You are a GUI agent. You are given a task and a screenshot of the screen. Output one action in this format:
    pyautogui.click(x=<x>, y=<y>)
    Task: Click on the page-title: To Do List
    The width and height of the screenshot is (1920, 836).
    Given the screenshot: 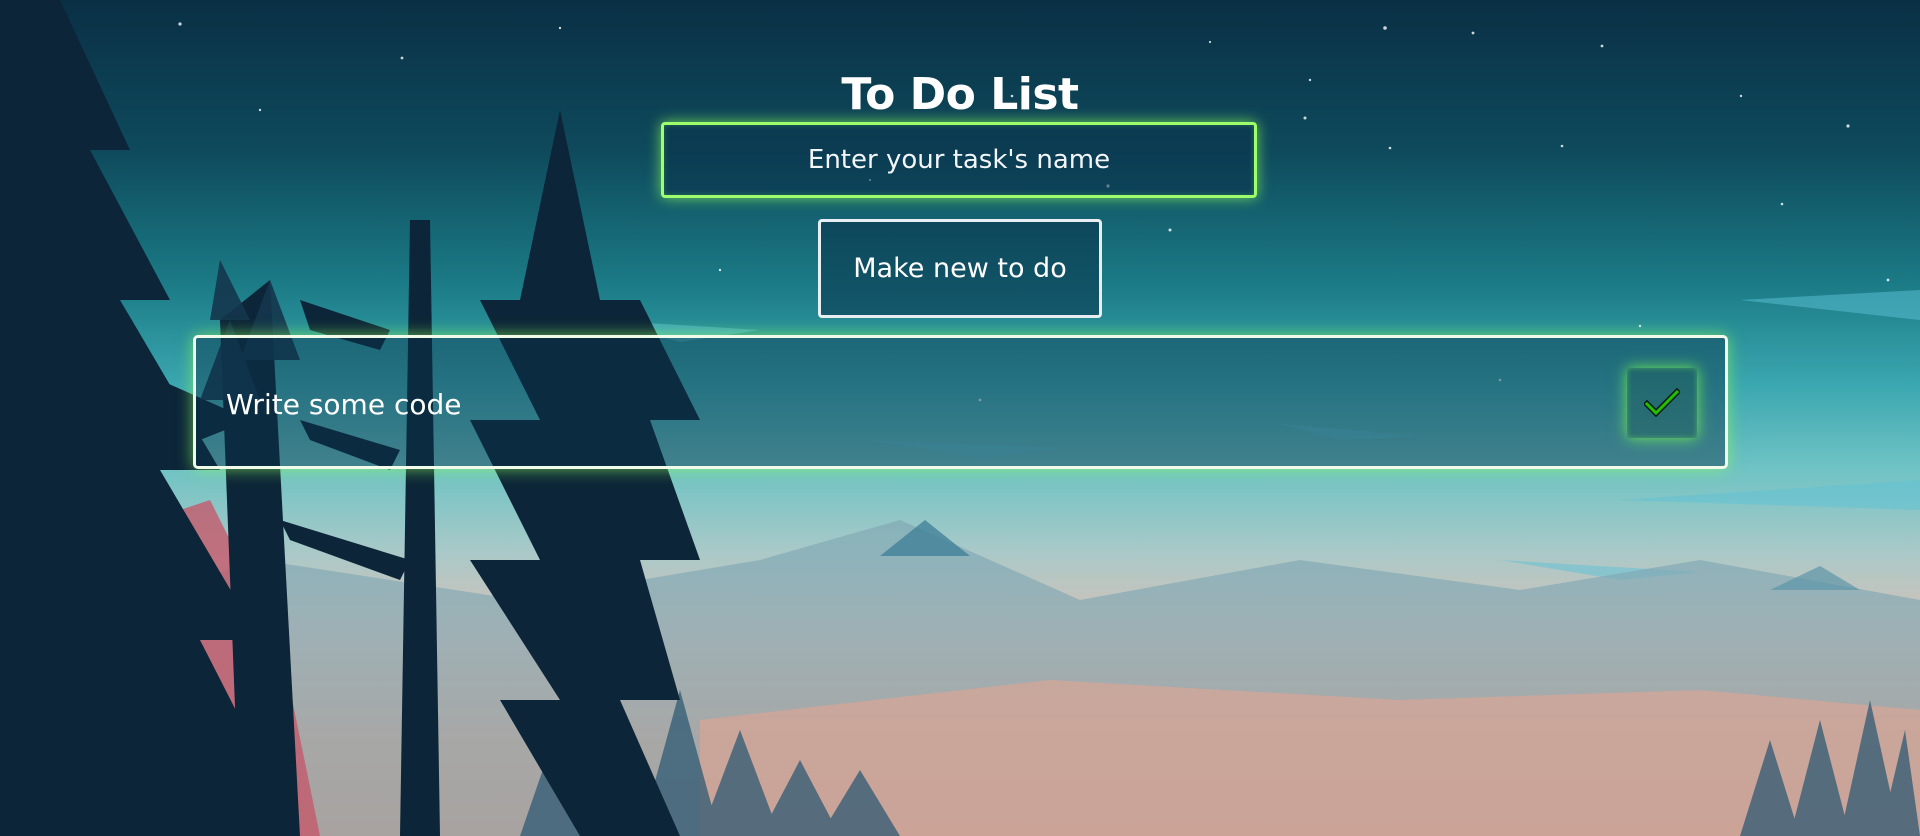 What is the action you would take?
    pyautogui.click(x=960, y=95)
    